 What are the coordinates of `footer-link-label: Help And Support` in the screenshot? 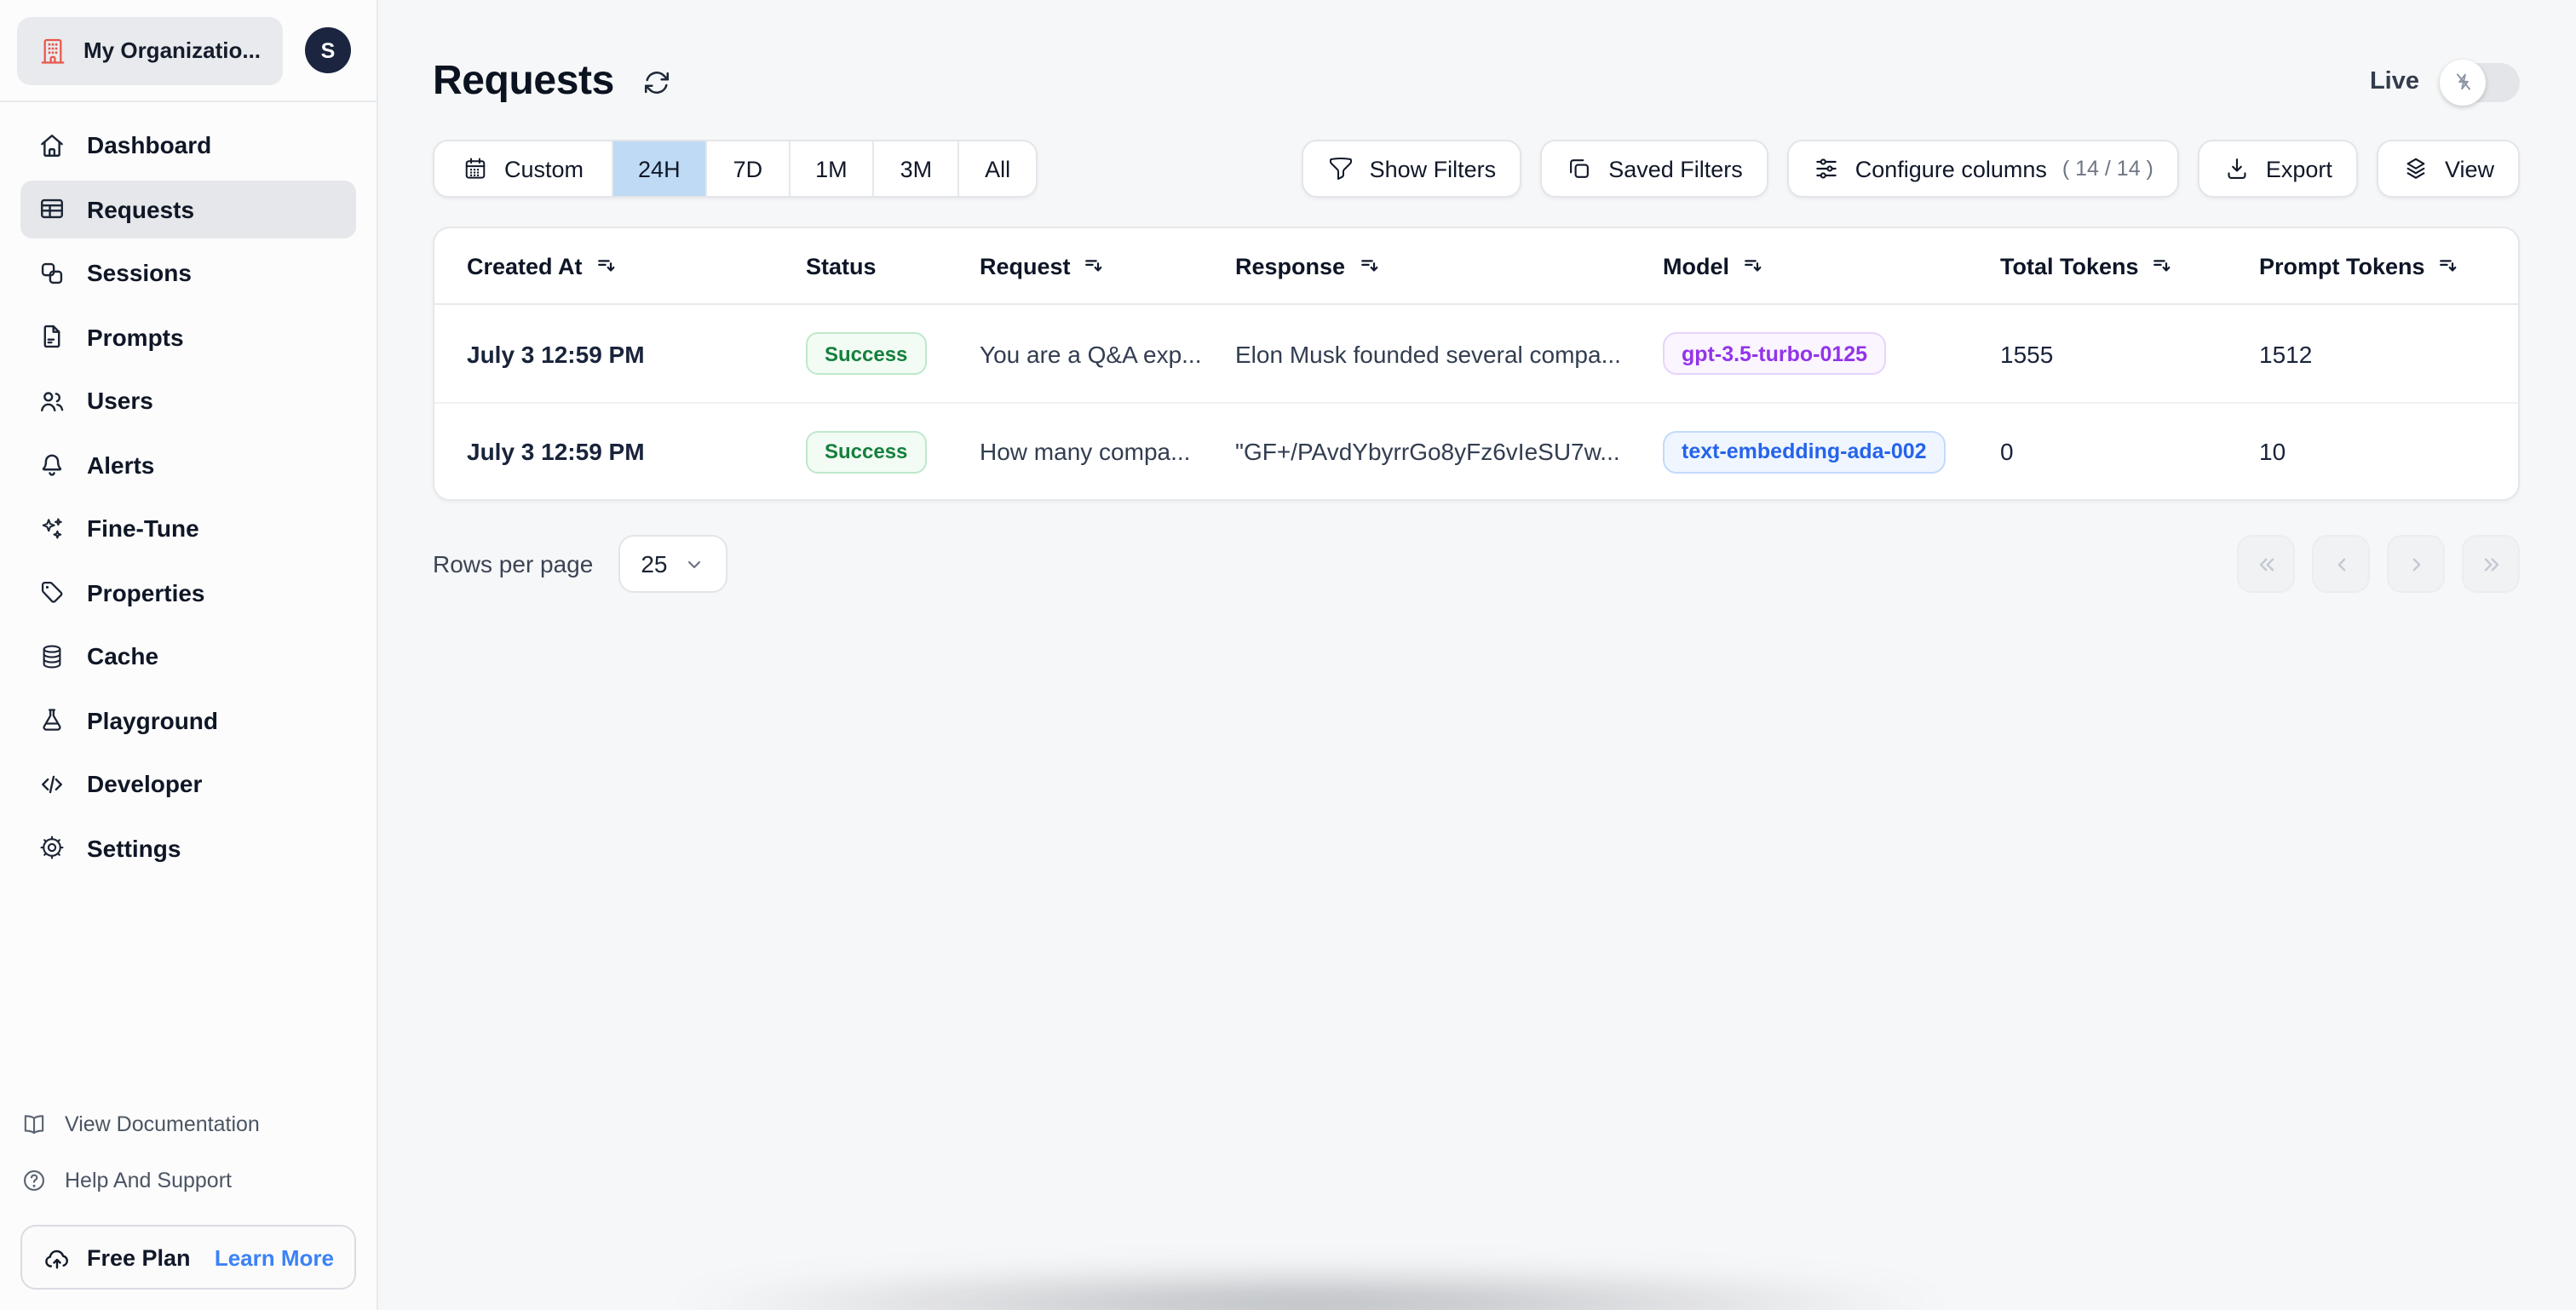 It's located at (148, 1180).